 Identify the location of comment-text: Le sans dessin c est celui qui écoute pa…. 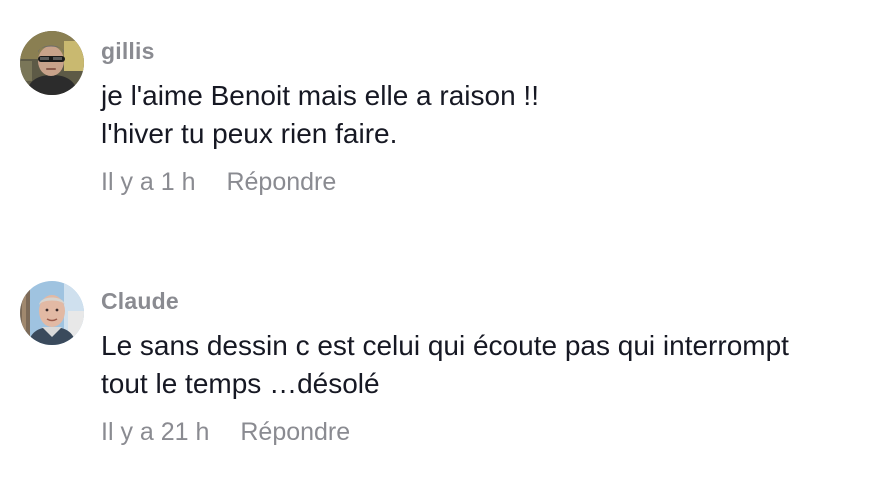
(481, 365).